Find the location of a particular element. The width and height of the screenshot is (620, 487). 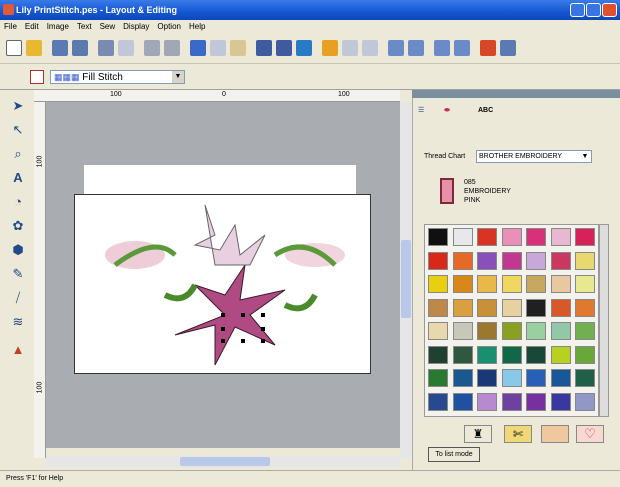

color-swatch-icon is located at coordinates (555, 434).